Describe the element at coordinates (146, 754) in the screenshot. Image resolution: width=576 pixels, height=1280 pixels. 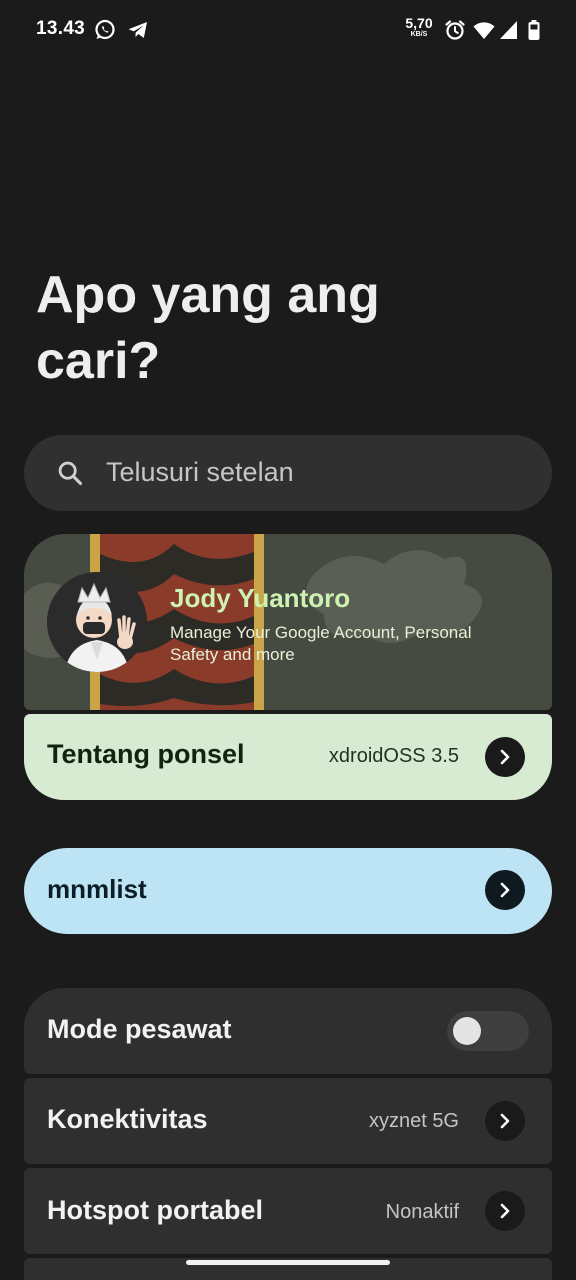
I see `about-phone-label: Tentang ponsel` at that location.